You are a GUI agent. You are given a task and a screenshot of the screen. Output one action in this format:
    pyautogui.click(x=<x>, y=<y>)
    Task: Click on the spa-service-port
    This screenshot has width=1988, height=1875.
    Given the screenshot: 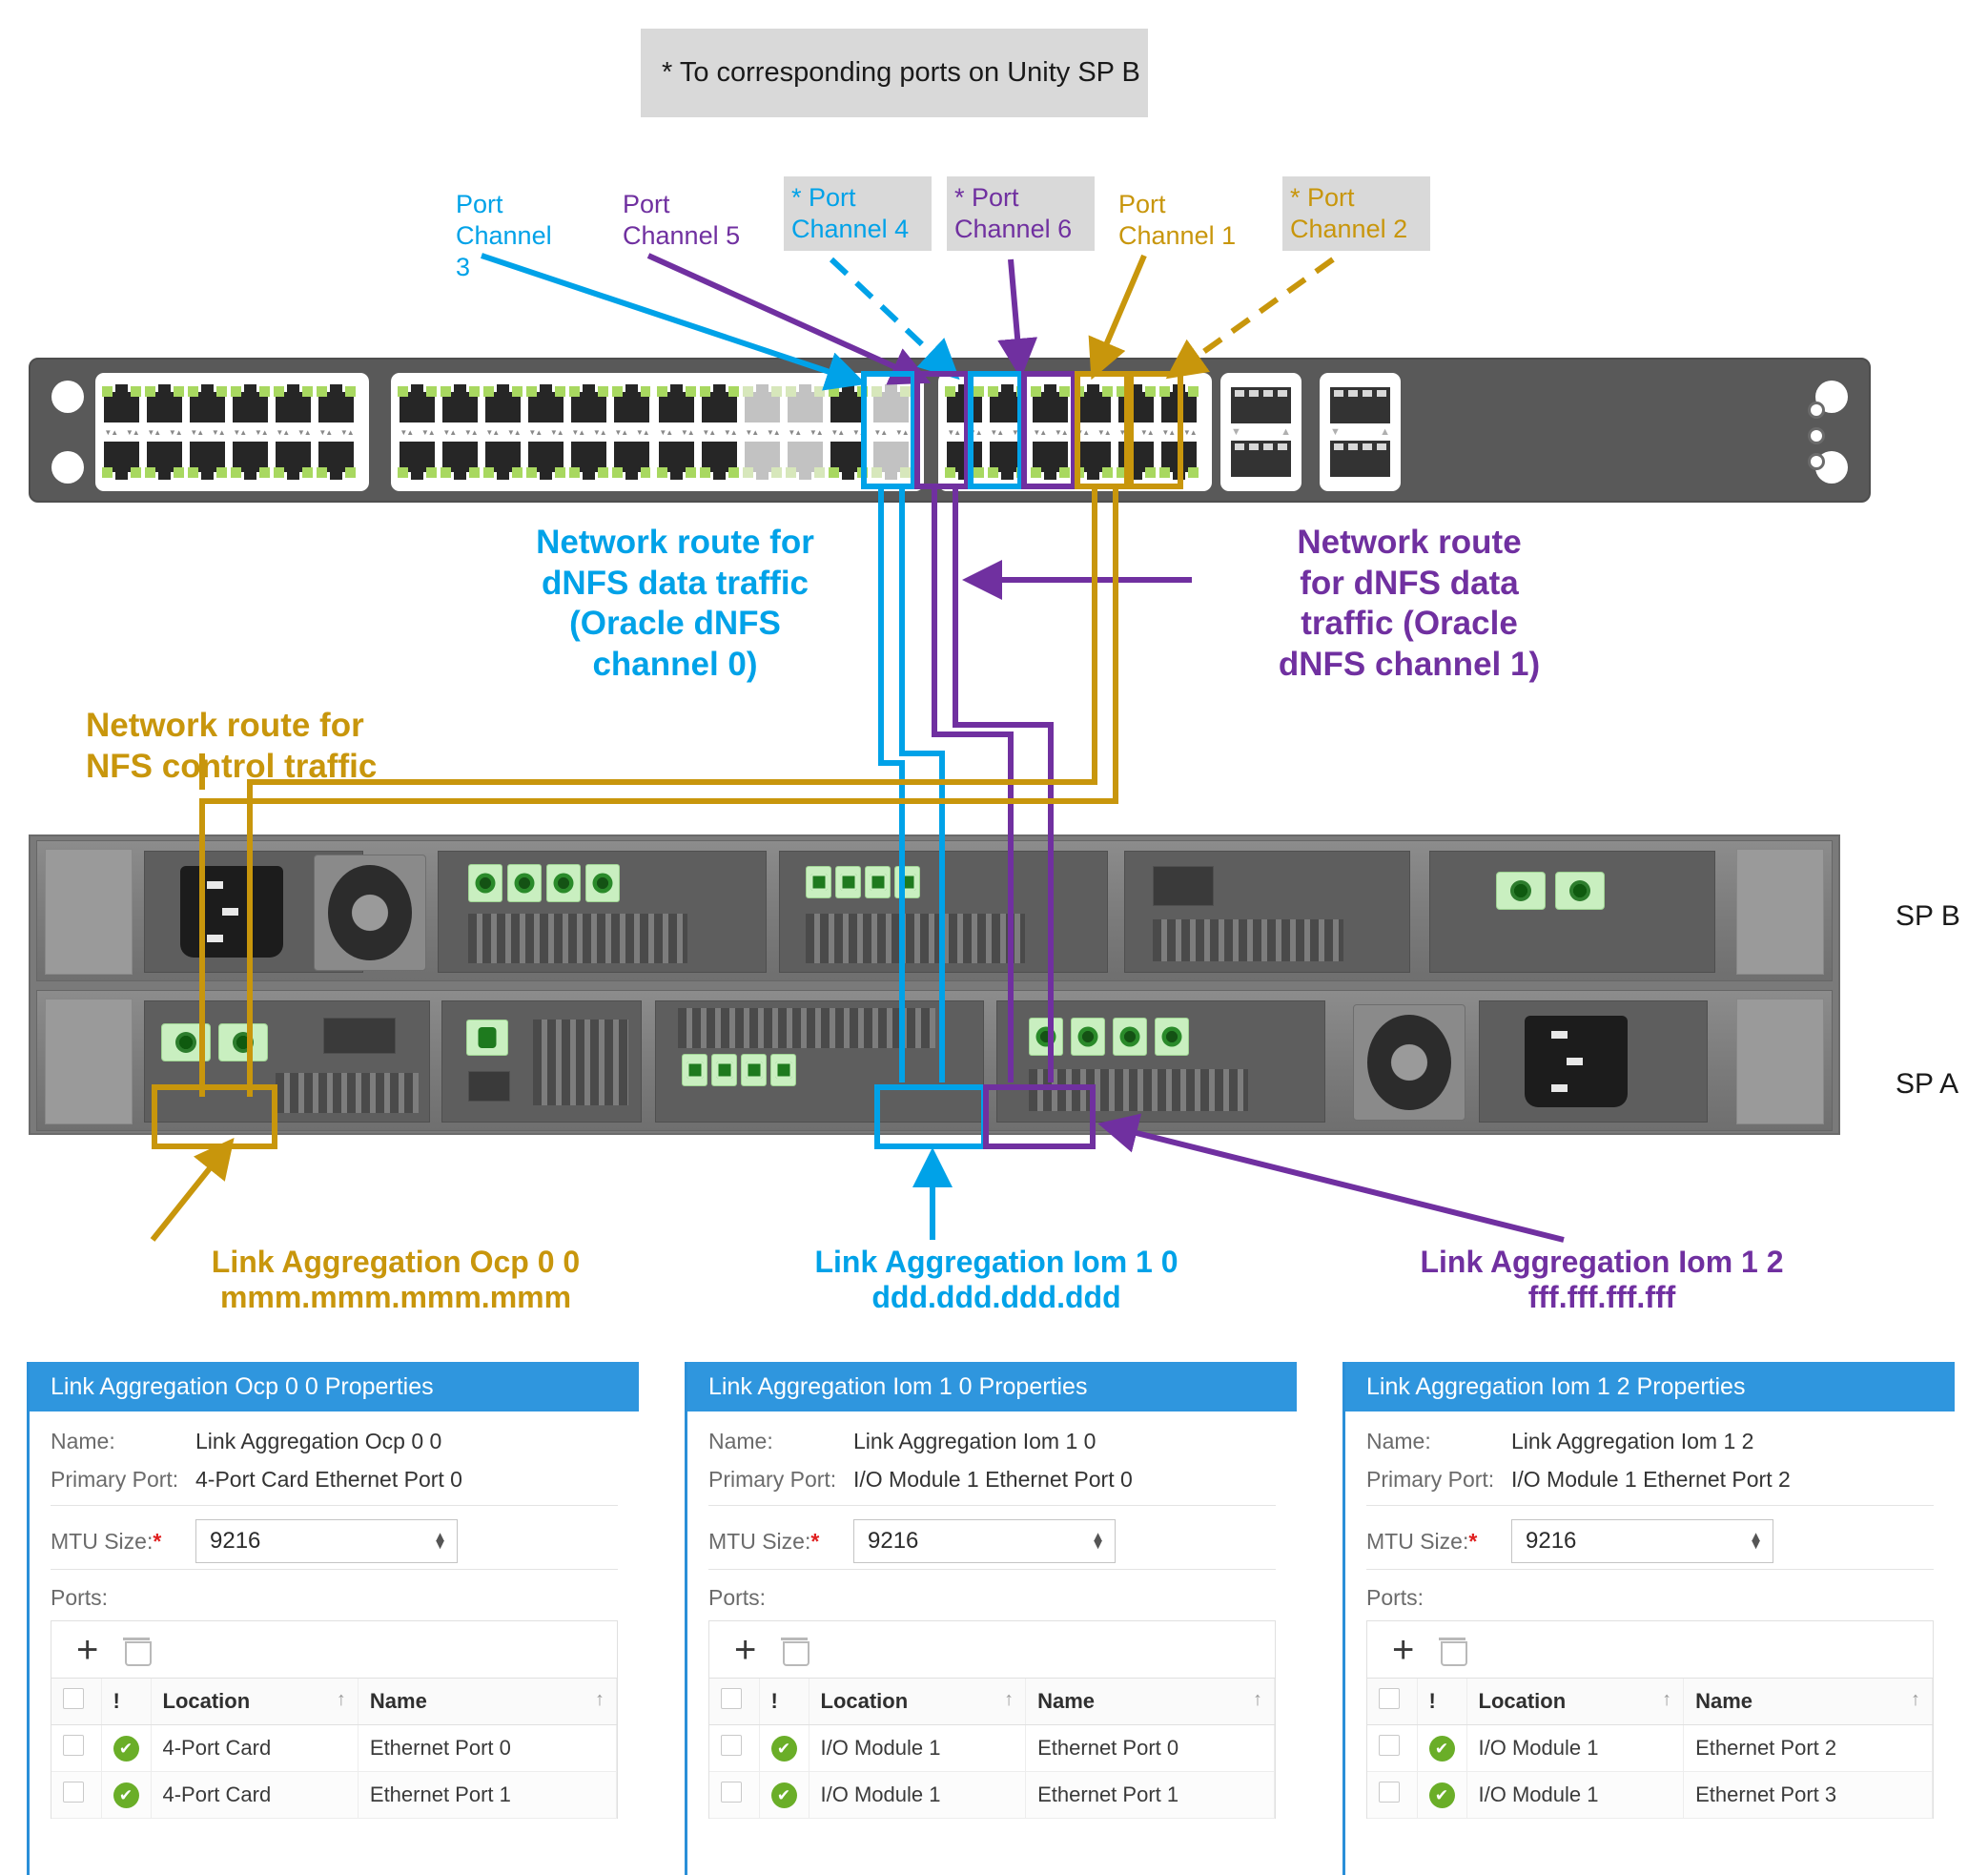 What is the action you would take?
    pyautogui.click(x=489, y=1086)
    